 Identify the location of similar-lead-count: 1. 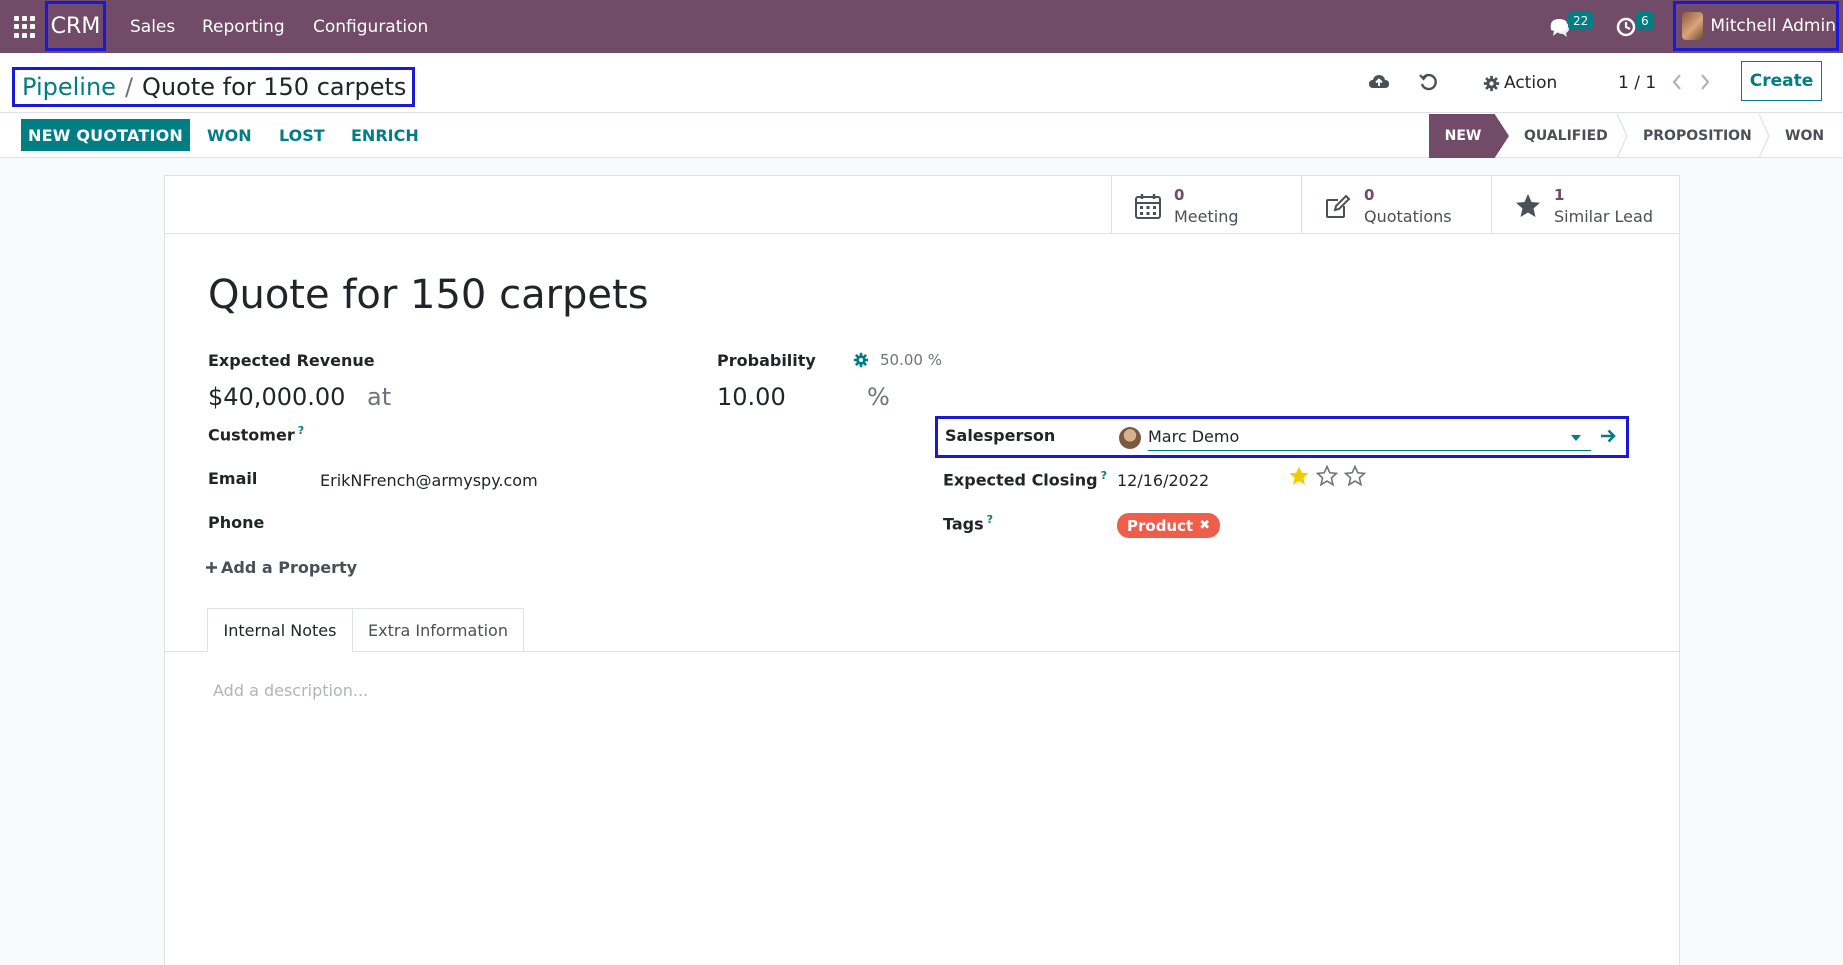
(1559, 195).